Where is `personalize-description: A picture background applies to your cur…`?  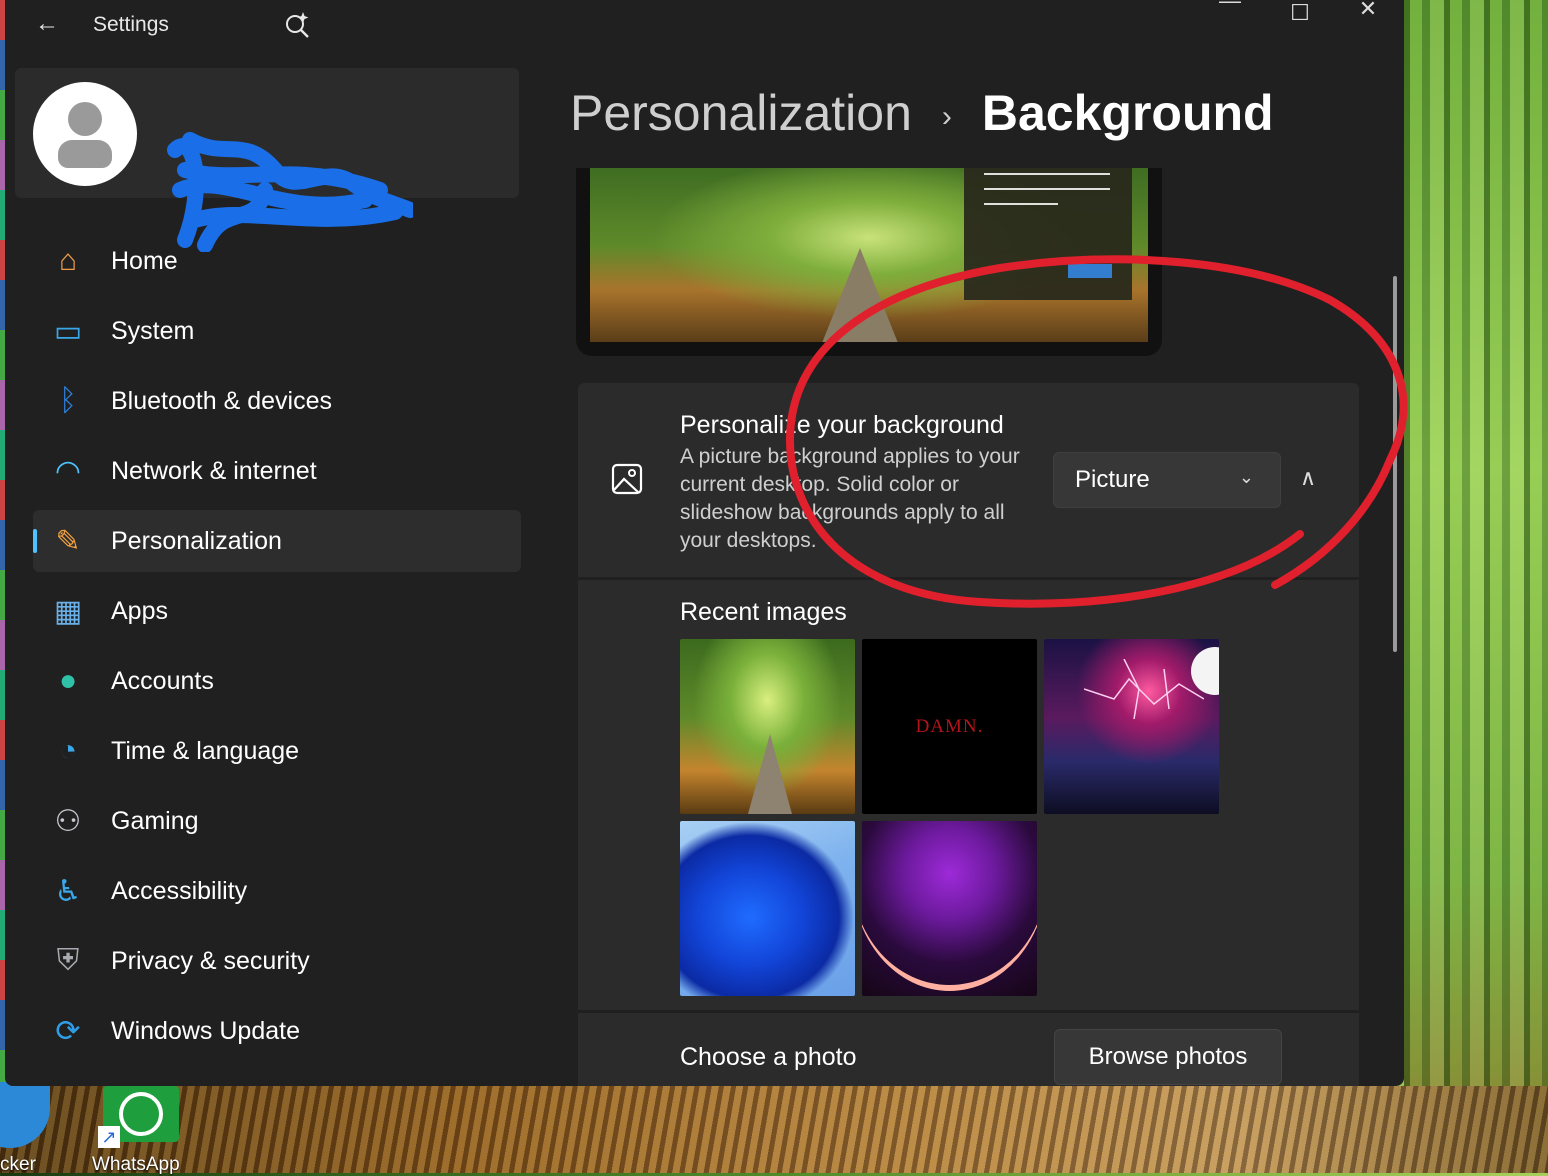 personalize-description: A picture background applies to your cur… is located at coordinates (850, 498).